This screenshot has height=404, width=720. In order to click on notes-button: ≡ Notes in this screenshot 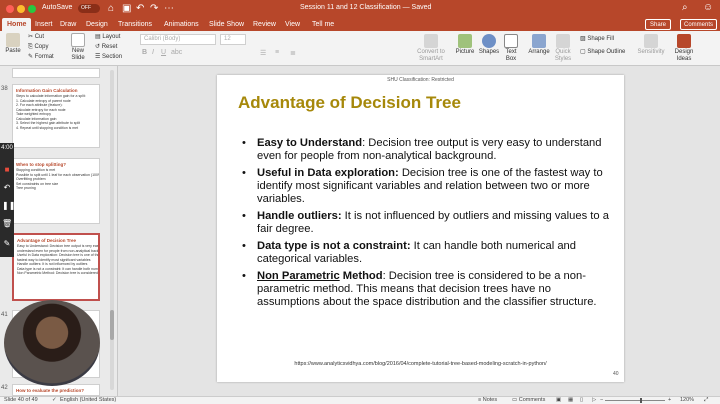, I will do `click(487, 400)`.